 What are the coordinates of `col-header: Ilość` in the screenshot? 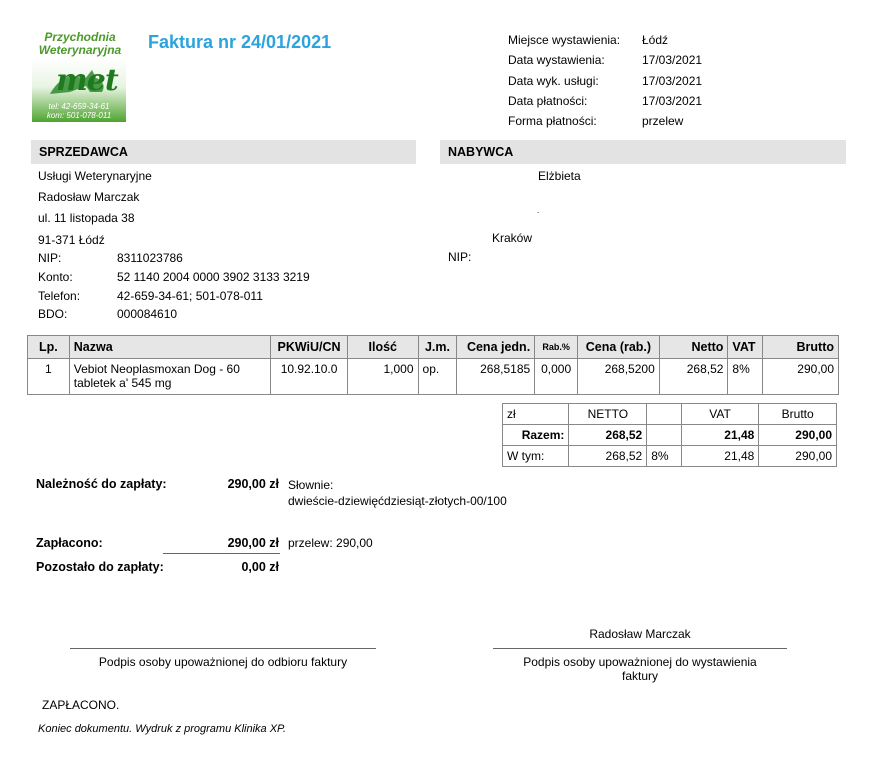 It's located at (383, 347).